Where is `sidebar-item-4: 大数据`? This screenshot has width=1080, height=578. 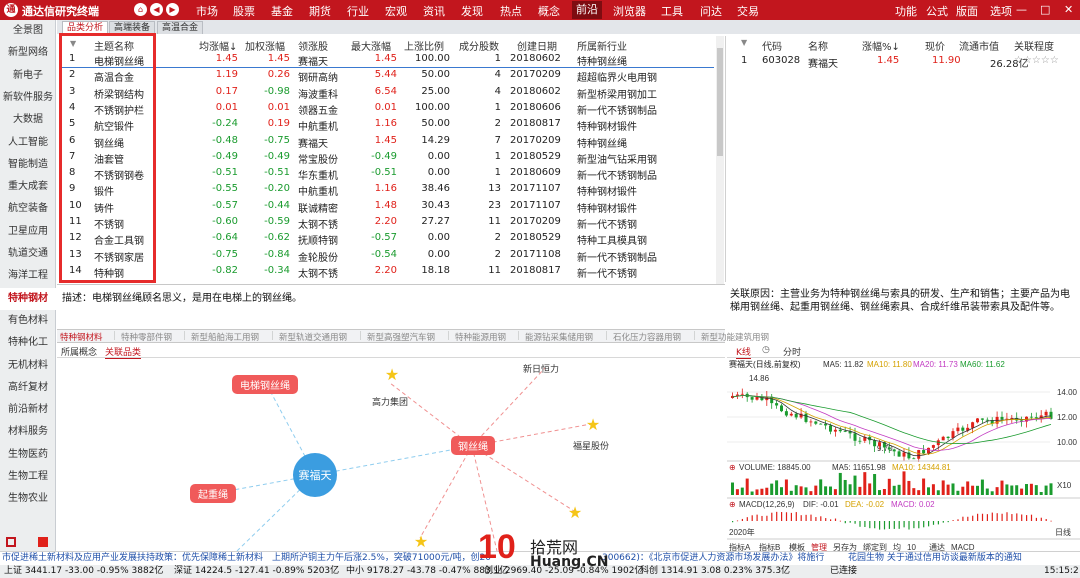
sidebar-item-4: 大数据 is located at coordinates (28, 120).